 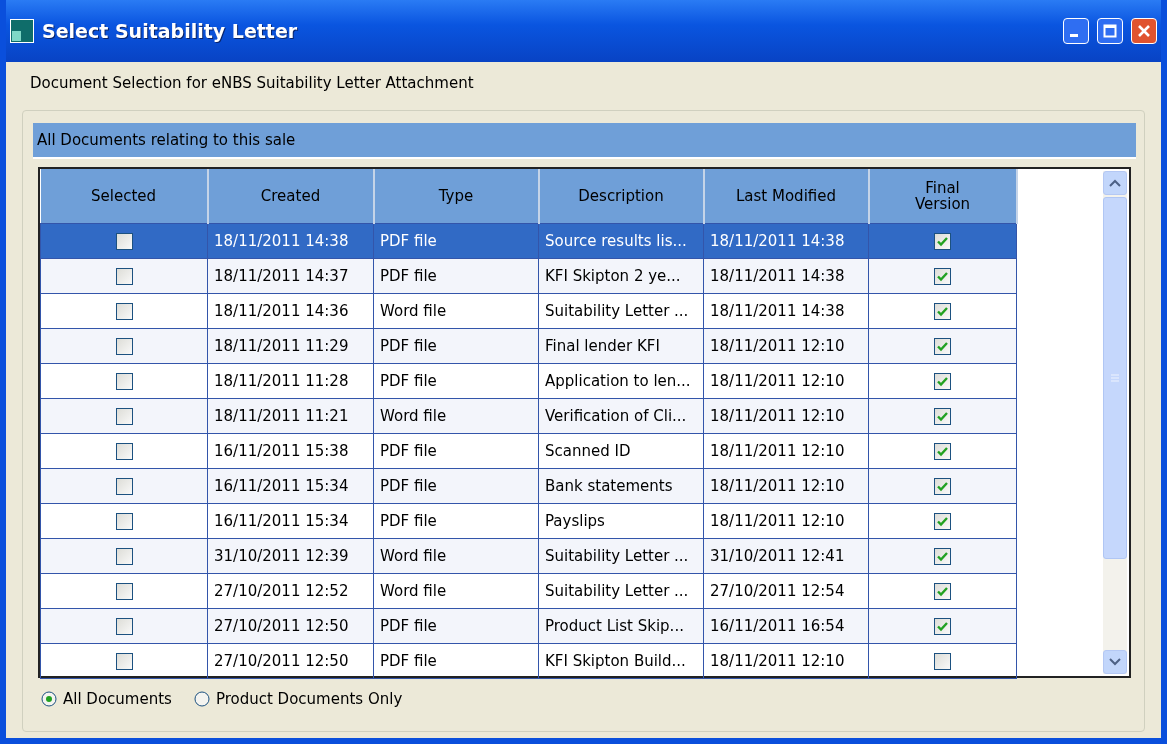 What do you see at coordinates (621, 451) in the screenshot?
I see `table-cell: Scanned ID` at bounding box center [621, 451].